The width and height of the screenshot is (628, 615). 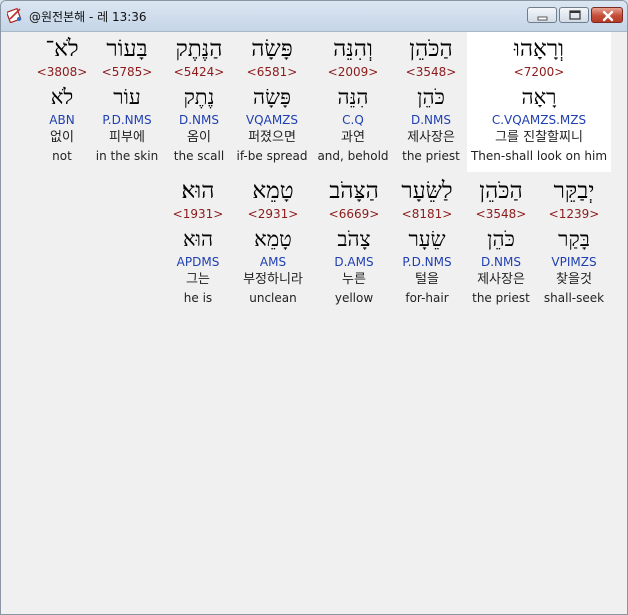 What do you see at coordinates (272, 156) in the screenshot?
I see `english-gloss: if-be spread` at bounding box center [272, 156].